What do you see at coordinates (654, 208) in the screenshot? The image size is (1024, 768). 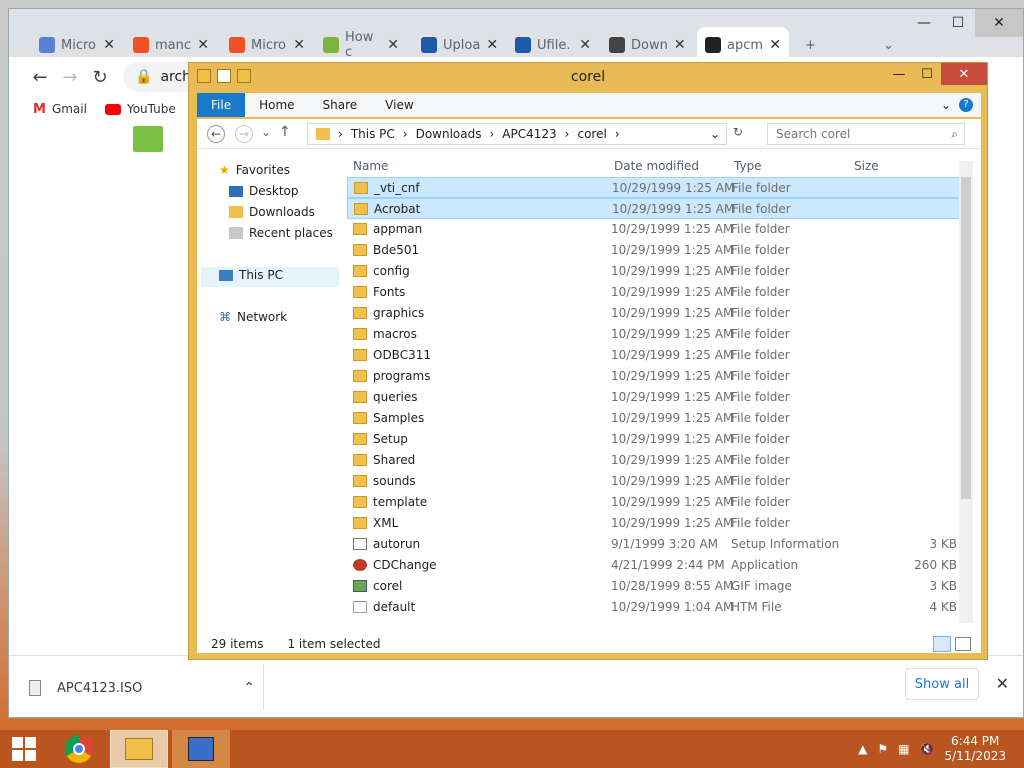 I see `file-row: Acrobat 10/29/1999 1:25 AM File folder` at bounding box center [654, 208].